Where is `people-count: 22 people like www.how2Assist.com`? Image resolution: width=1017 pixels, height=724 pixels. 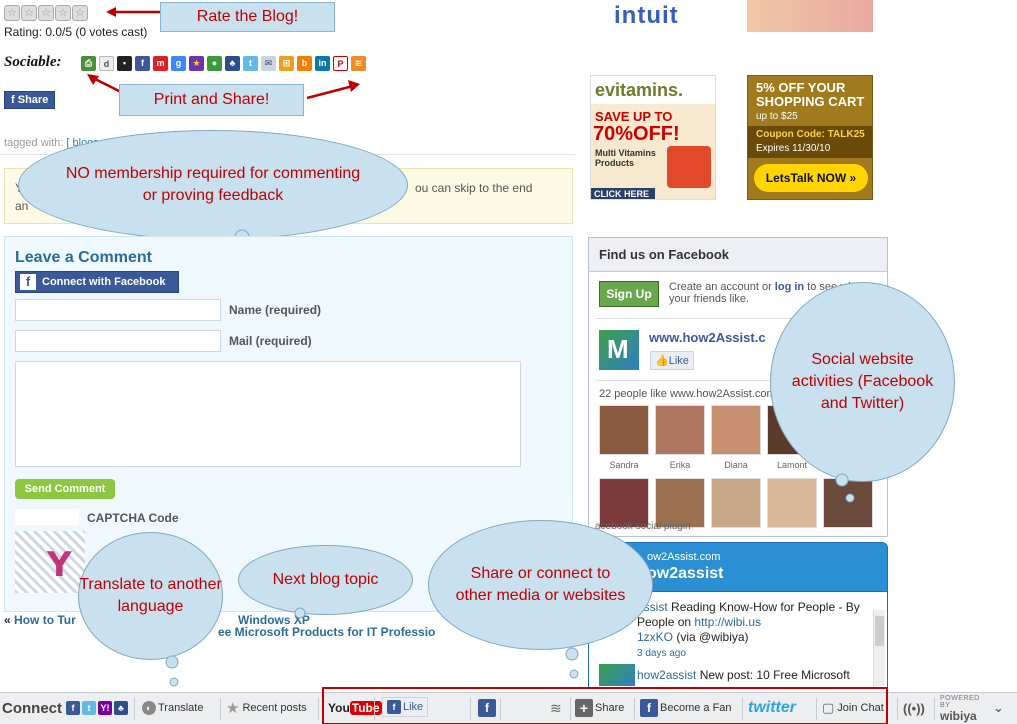
people-count: 22 people like www.how2Assist.com is located at coordinates (687, 394).